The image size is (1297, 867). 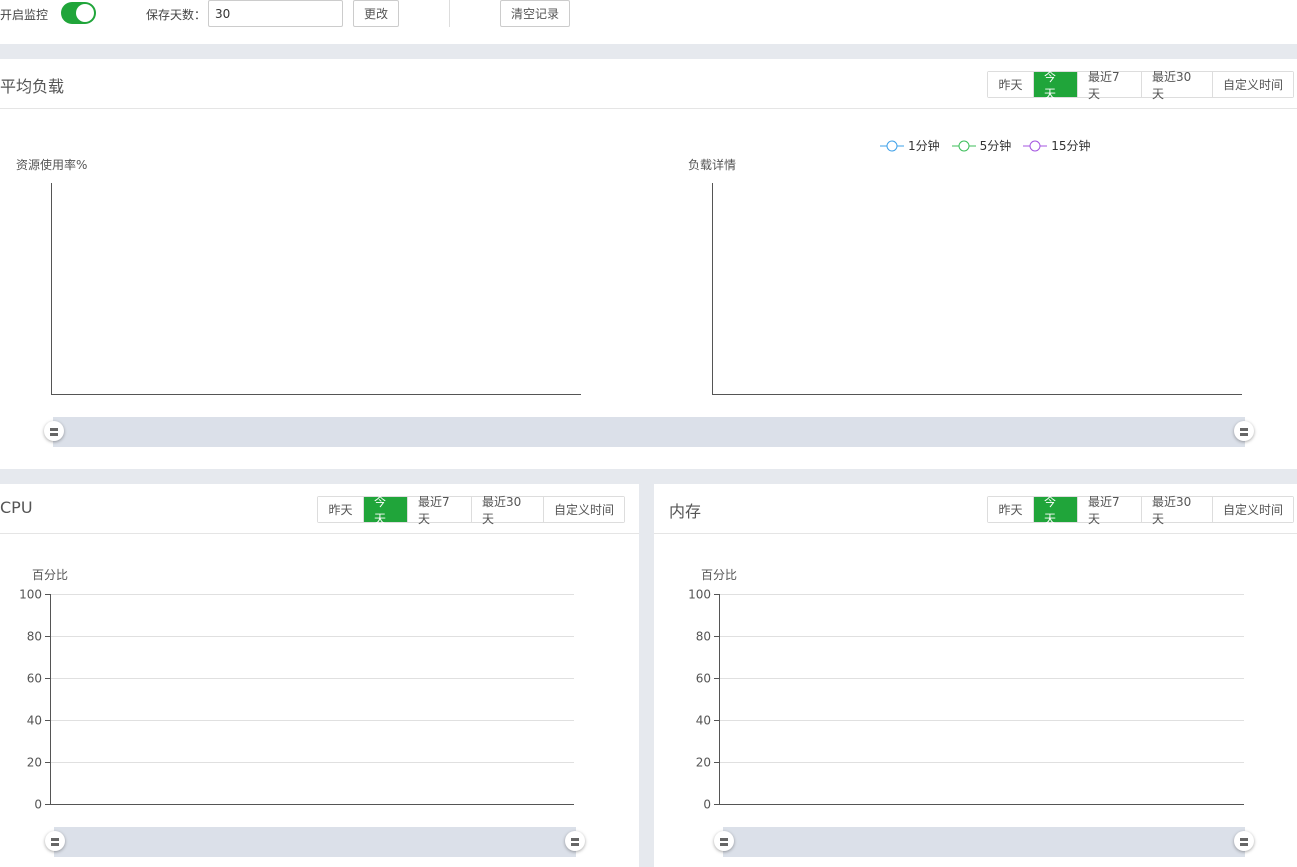 What do you see at coordinates (984, 842) in the screenshot?
I see `memory-zoom-slider: 〓 〓` at bounding box center [984, 842].